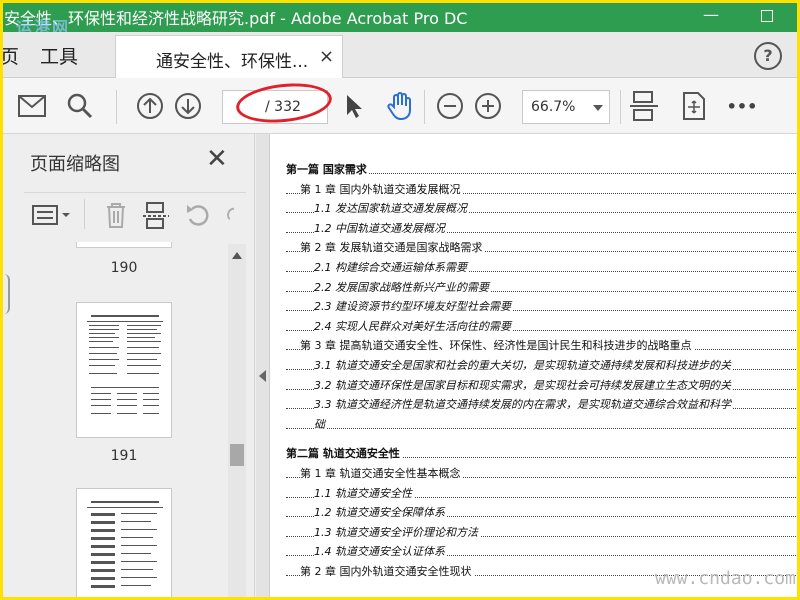  Describe the element at coordinates (541, 288) in the screenshot. I see `toc-entry: 2.2 发展国家战略性新兴产业的需要` at that location.